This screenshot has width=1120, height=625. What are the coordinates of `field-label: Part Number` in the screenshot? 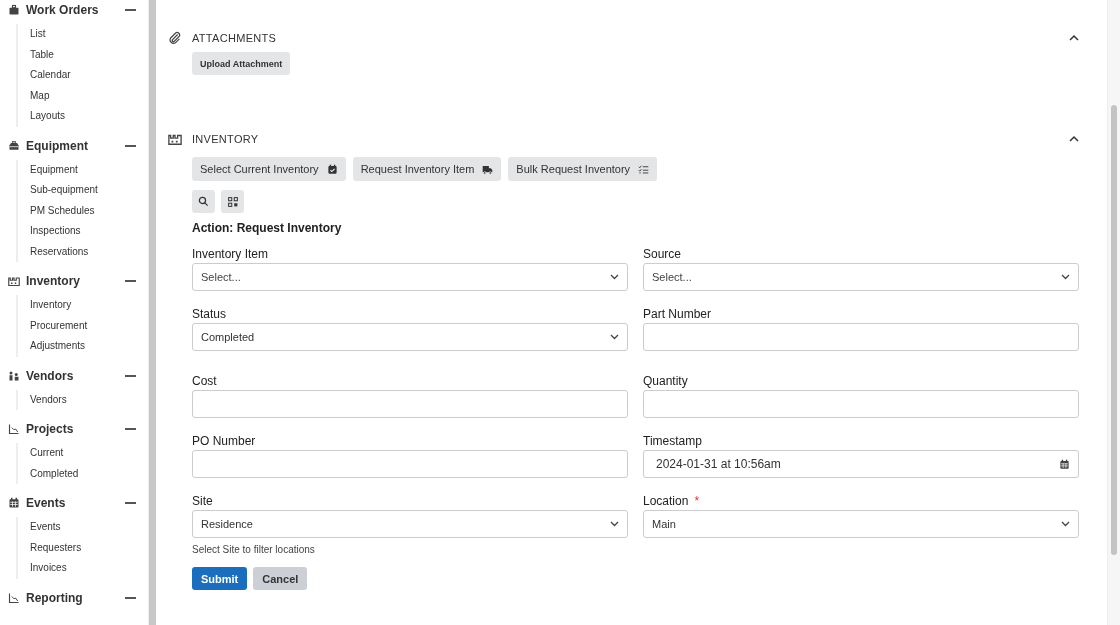 It's located at (677, 314).